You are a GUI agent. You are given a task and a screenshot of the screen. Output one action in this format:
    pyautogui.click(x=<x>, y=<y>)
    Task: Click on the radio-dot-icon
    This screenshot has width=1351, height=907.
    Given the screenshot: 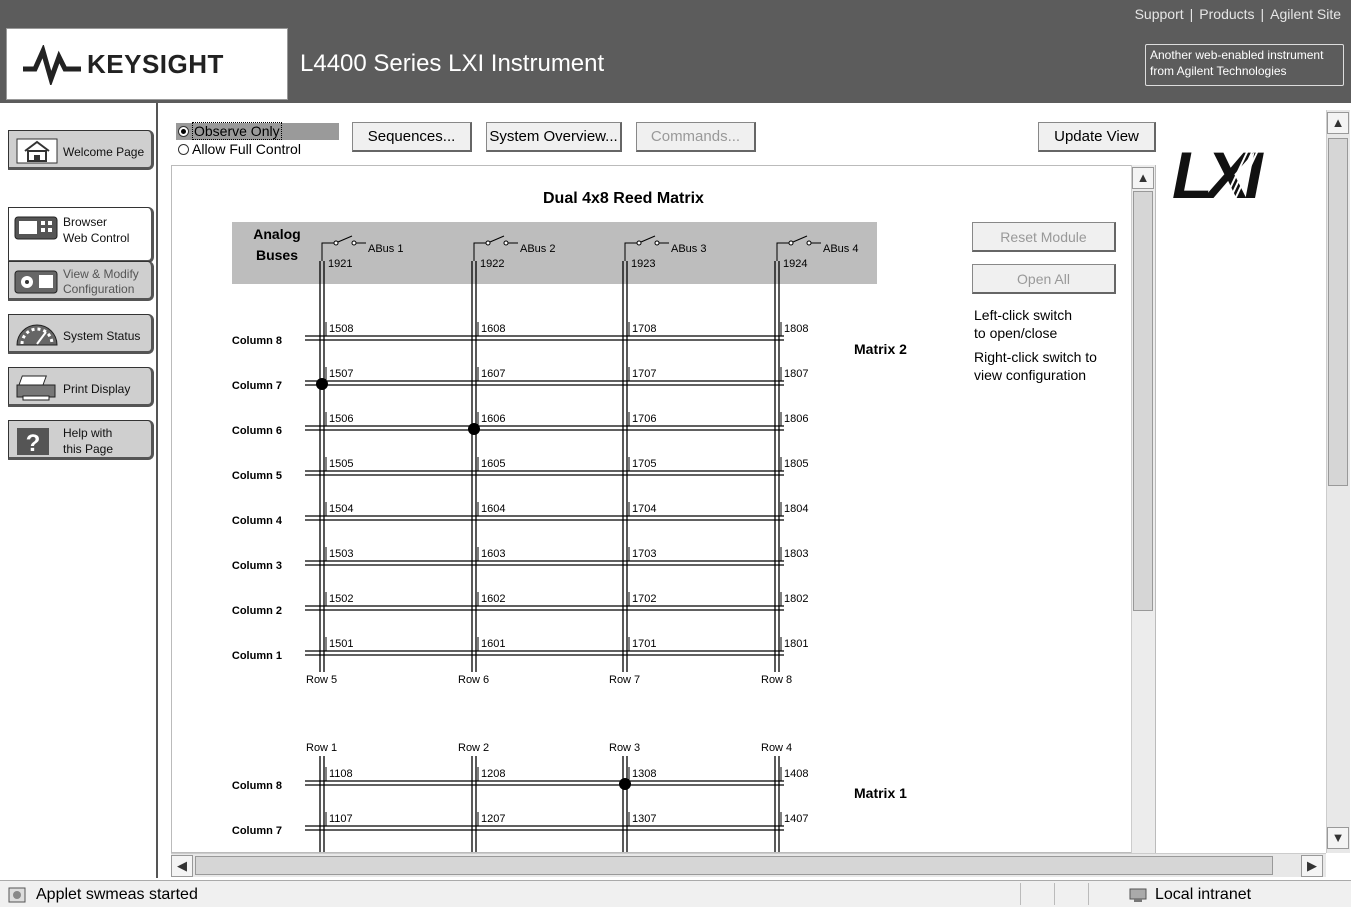 What is the action you would take?
    pyautogui.click(x=183, y=131)
    